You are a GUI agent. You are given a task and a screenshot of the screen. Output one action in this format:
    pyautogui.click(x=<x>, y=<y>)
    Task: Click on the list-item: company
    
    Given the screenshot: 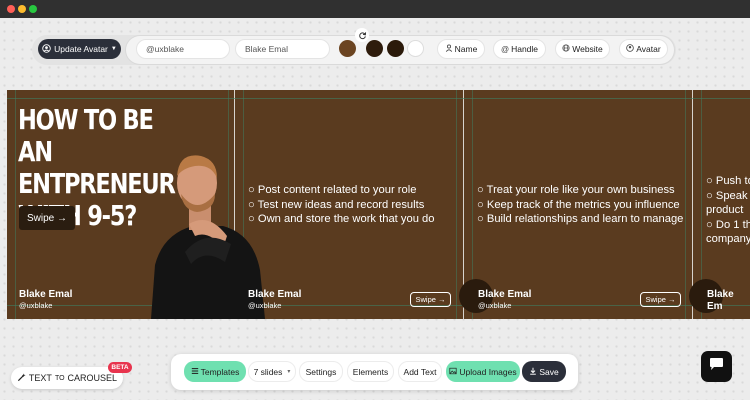 What is the action you would take?
    pyautogui.click(x=728, y=239)
    